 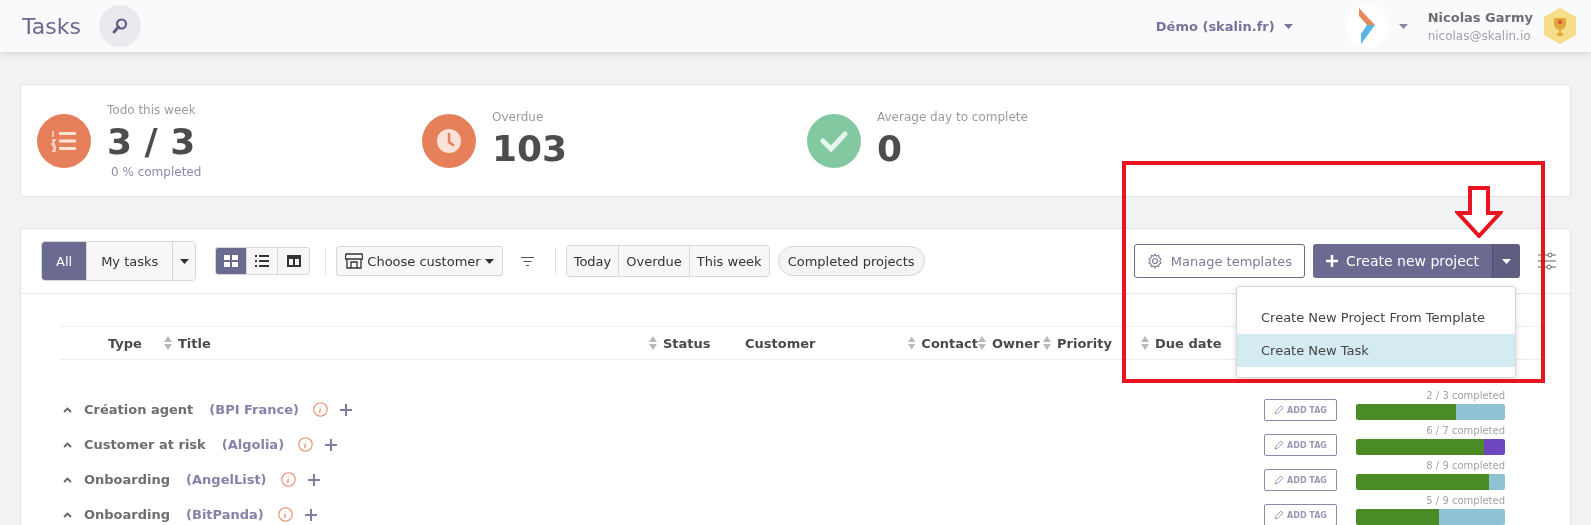 I want to click on column-header: Status, so click(x=697, y=343).